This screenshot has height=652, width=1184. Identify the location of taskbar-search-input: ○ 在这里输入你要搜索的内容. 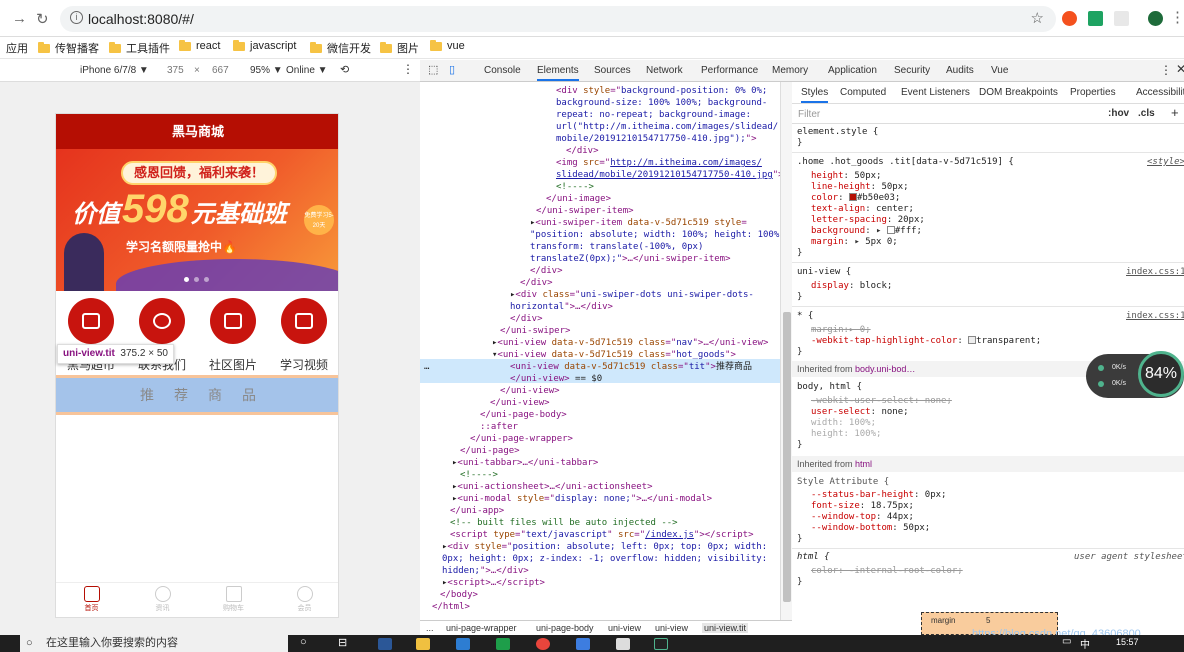
(154, 643).